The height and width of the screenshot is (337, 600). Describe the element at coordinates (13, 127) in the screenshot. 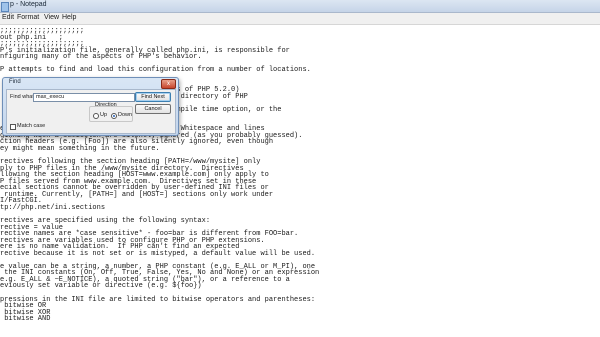

I see `match-case-checkbox` at that location.